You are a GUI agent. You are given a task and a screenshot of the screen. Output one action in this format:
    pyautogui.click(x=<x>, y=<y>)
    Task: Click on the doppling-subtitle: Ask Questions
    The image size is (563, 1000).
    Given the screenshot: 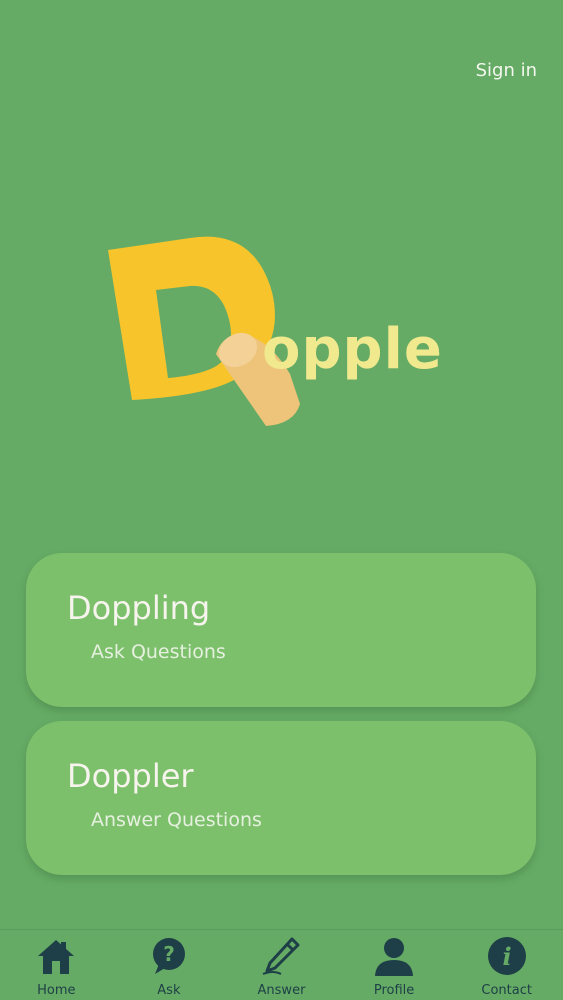 What is the action you would take?
    pyautogui.click(x=158, y=652)
    